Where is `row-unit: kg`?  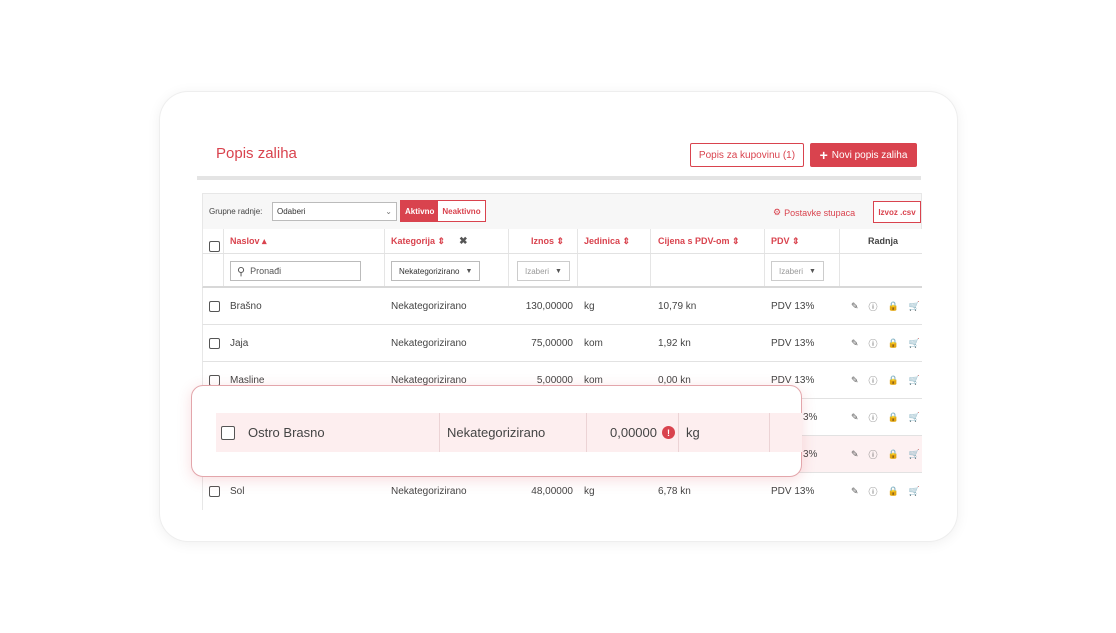 row-unit: kg is located at coordinates (589, 306).